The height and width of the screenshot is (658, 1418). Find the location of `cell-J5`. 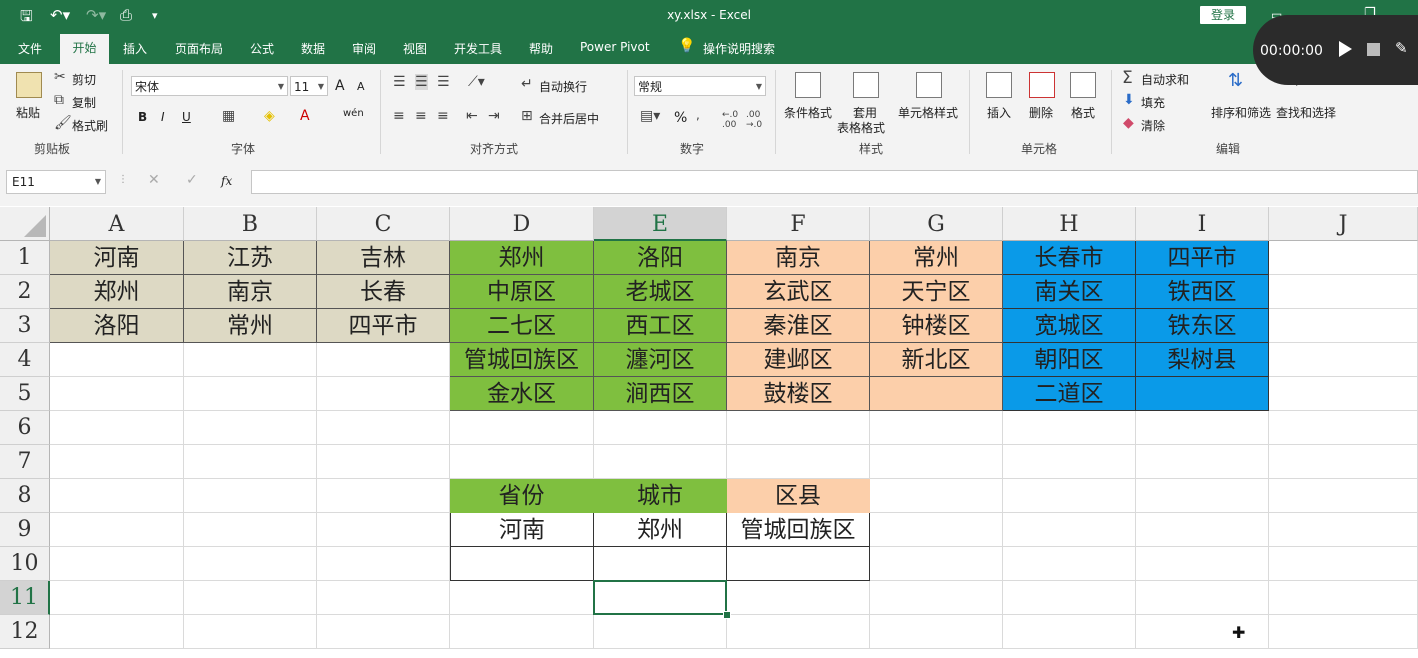

cell-J5 is located at coordinates (1343, 394).